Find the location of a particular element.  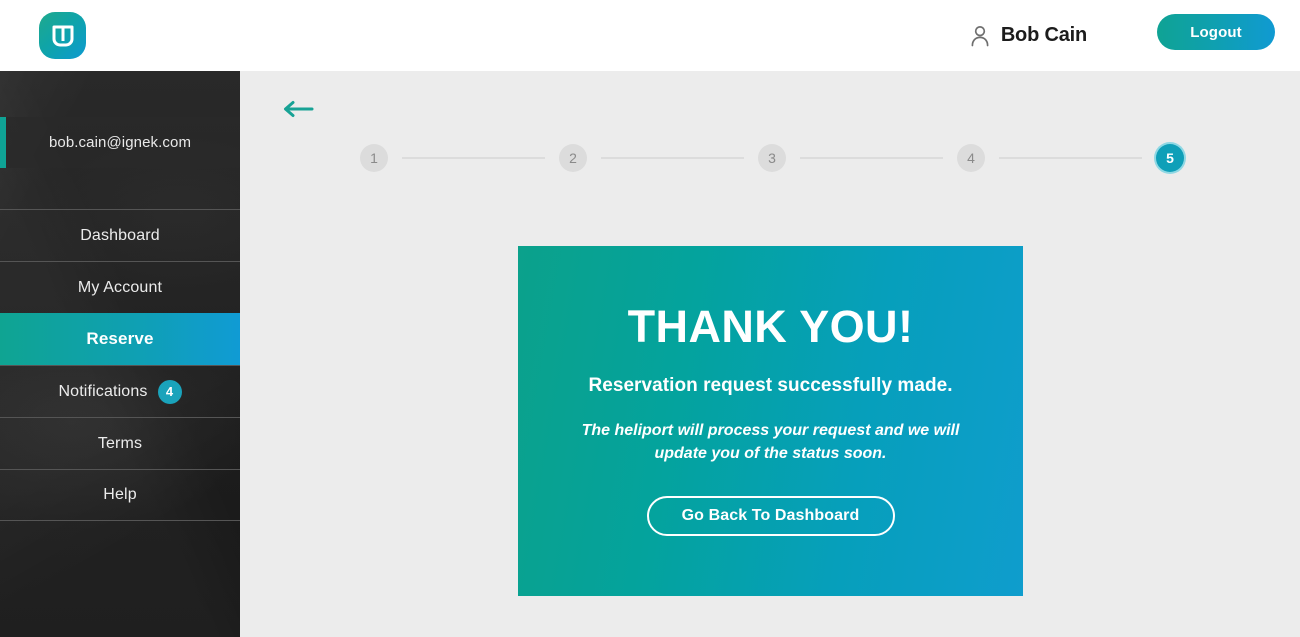

sidebar-item-terms: Terms is located at coordinates (120, 443).